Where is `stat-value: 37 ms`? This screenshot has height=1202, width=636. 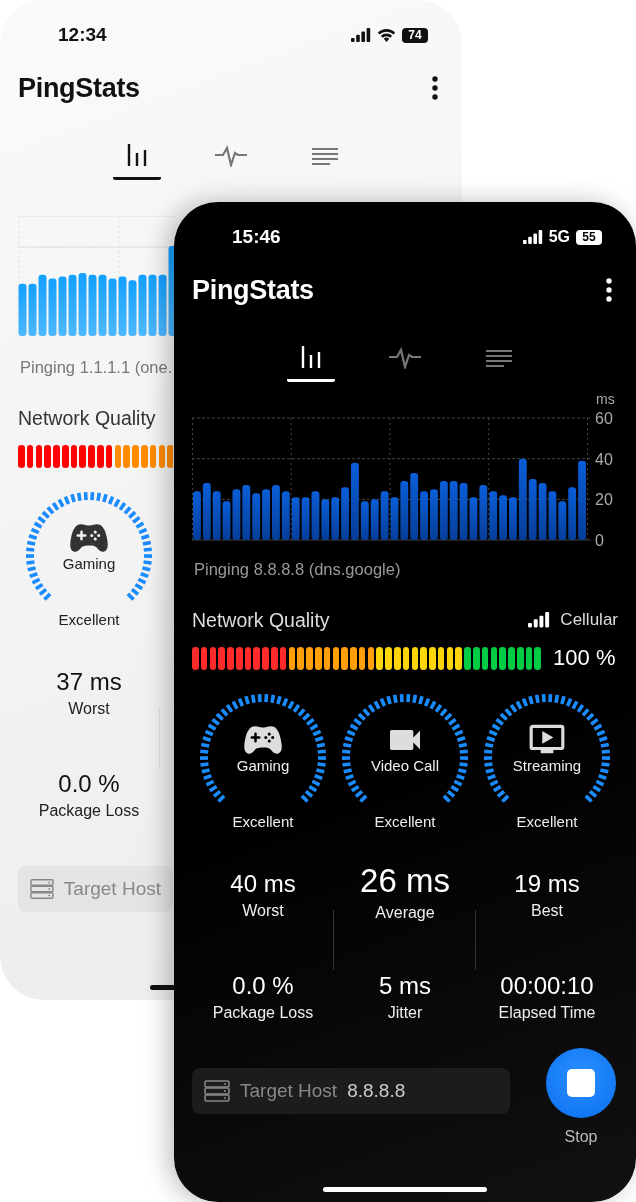 stat-value: 37 ms is located at coordinates (89, 682).